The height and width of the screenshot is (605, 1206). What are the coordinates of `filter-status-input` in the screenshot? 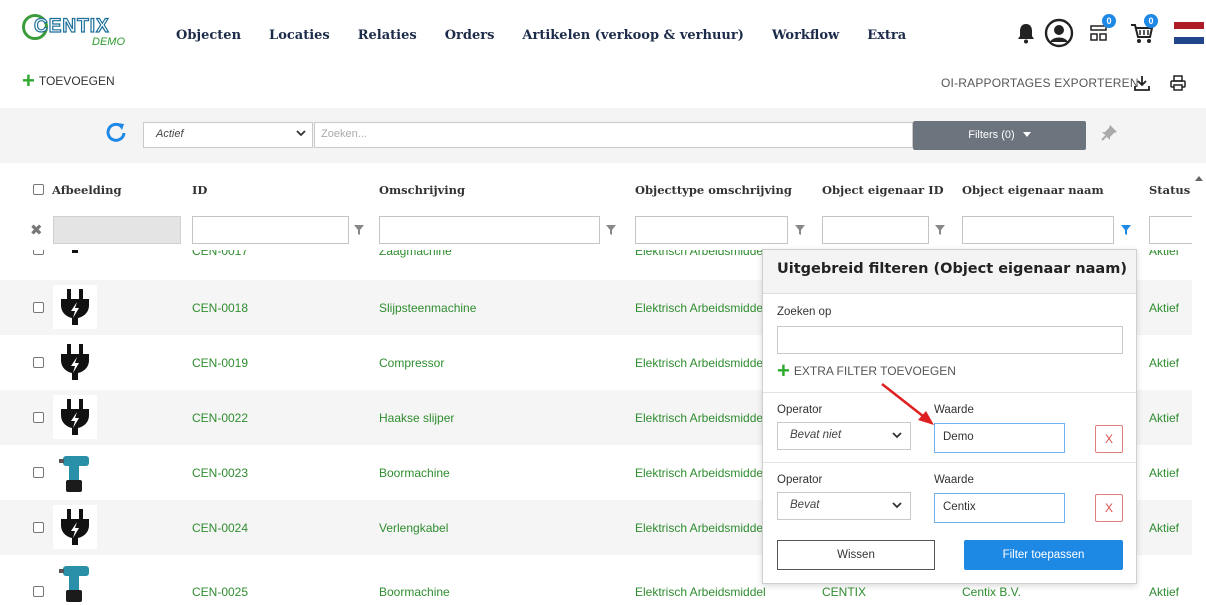 It's located at (1170, 230).